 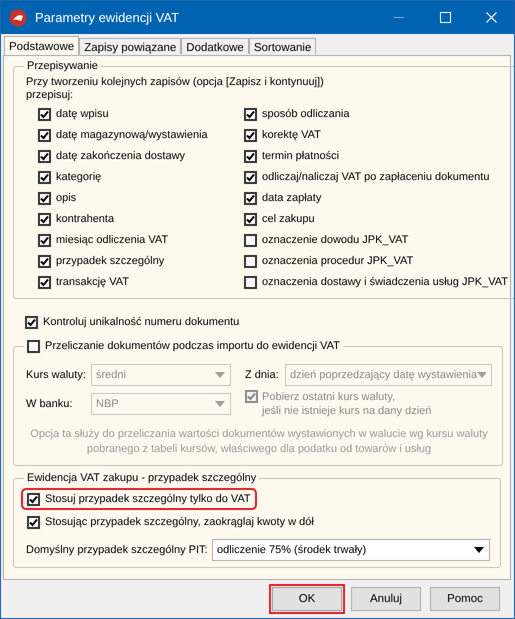 What do you see at coordinates (82, 114) in the screenshot?
I see `checkbox-label: datę wpisu` at bounding box center [82, 114].